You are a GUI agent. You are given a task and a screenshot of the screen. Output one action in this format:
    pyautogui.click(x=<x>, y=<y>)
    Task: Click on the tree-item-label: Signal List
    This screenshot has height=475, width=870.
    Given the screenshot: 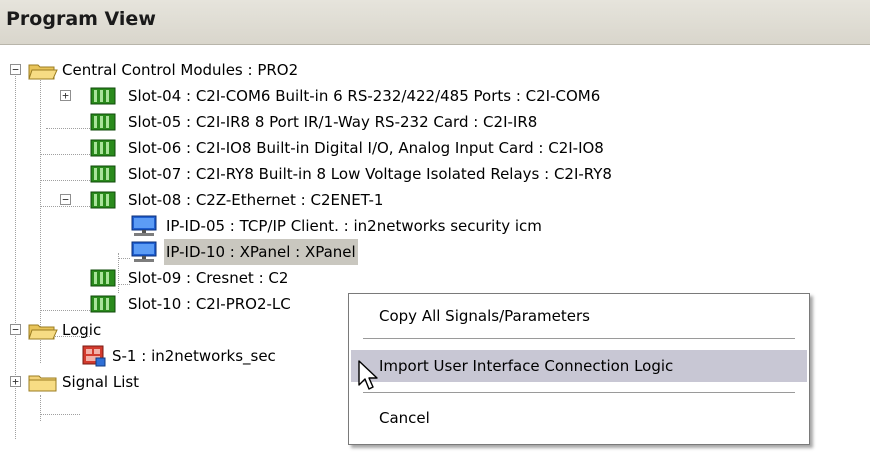 What is the action you would take?
    pyautogui.click(x=101, y=382)
    